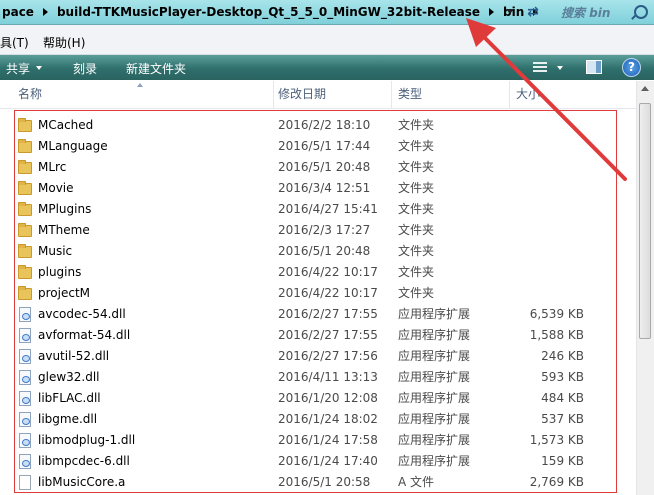  What do you see at coordinates (560, 68) in the screenshot?
I see `view-dropdown-icon` at bounding box center [560, 68].